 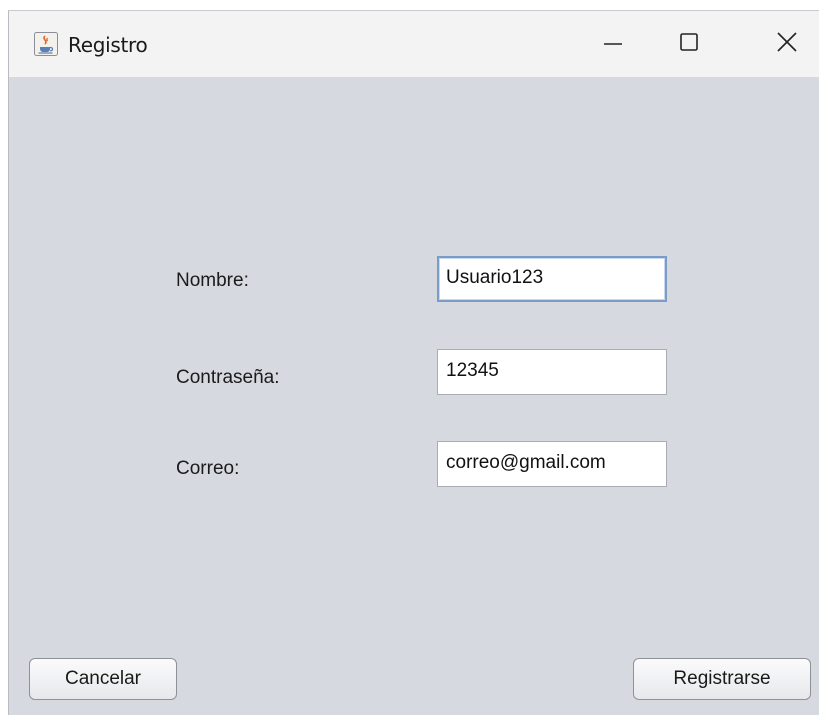 I want to click on register-button: Registrarse, so click(x=722, y=679).